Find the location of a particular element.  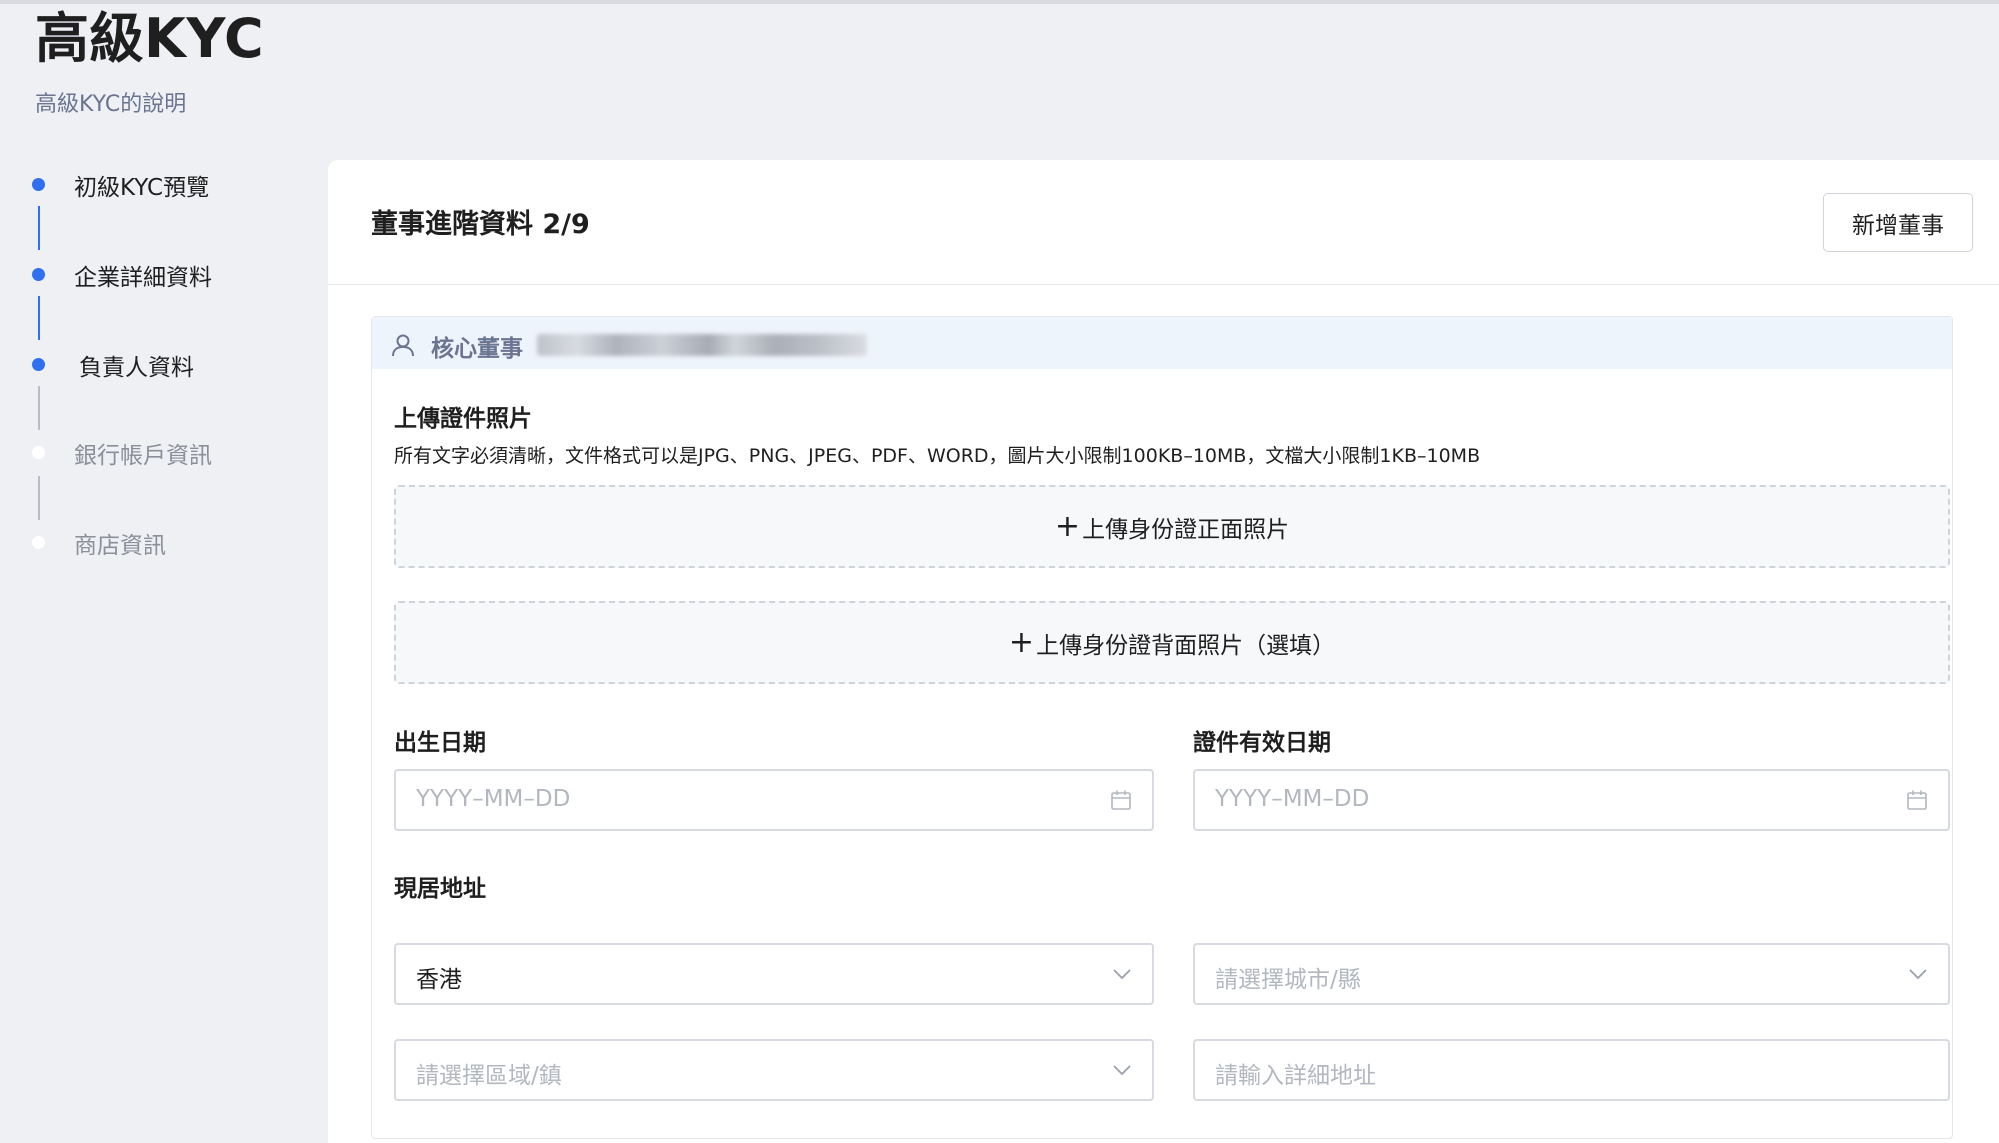

top-shade is located at coordinates (999, 2).